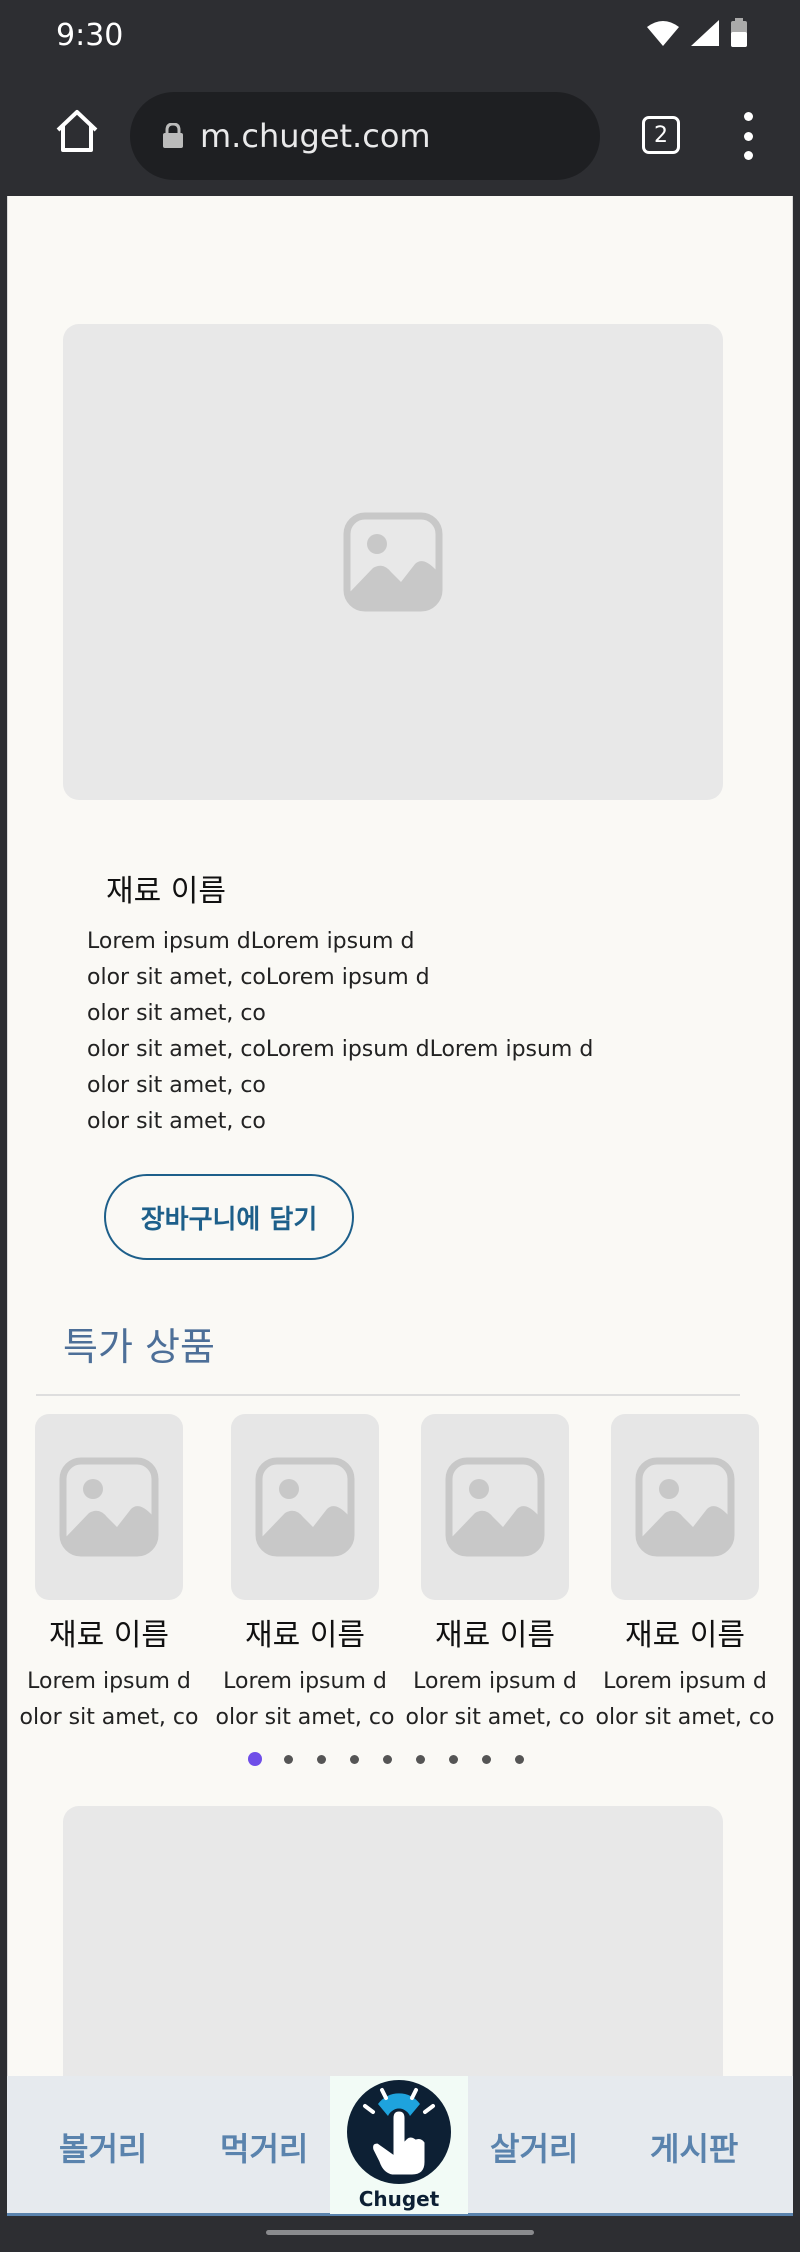 The image size is (800, 2252). Describe the element at coordinates (661, 135) in the screenshot. I see `tab-switcher-button: 2` at that location.